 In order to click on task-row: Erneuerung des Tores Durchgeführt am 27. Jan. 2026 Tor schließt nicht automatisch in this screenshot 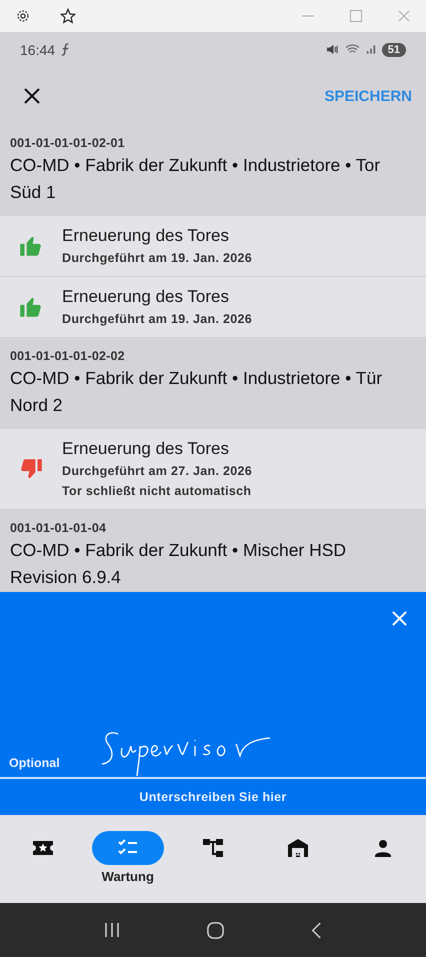, I will do `click(213, 469)`.